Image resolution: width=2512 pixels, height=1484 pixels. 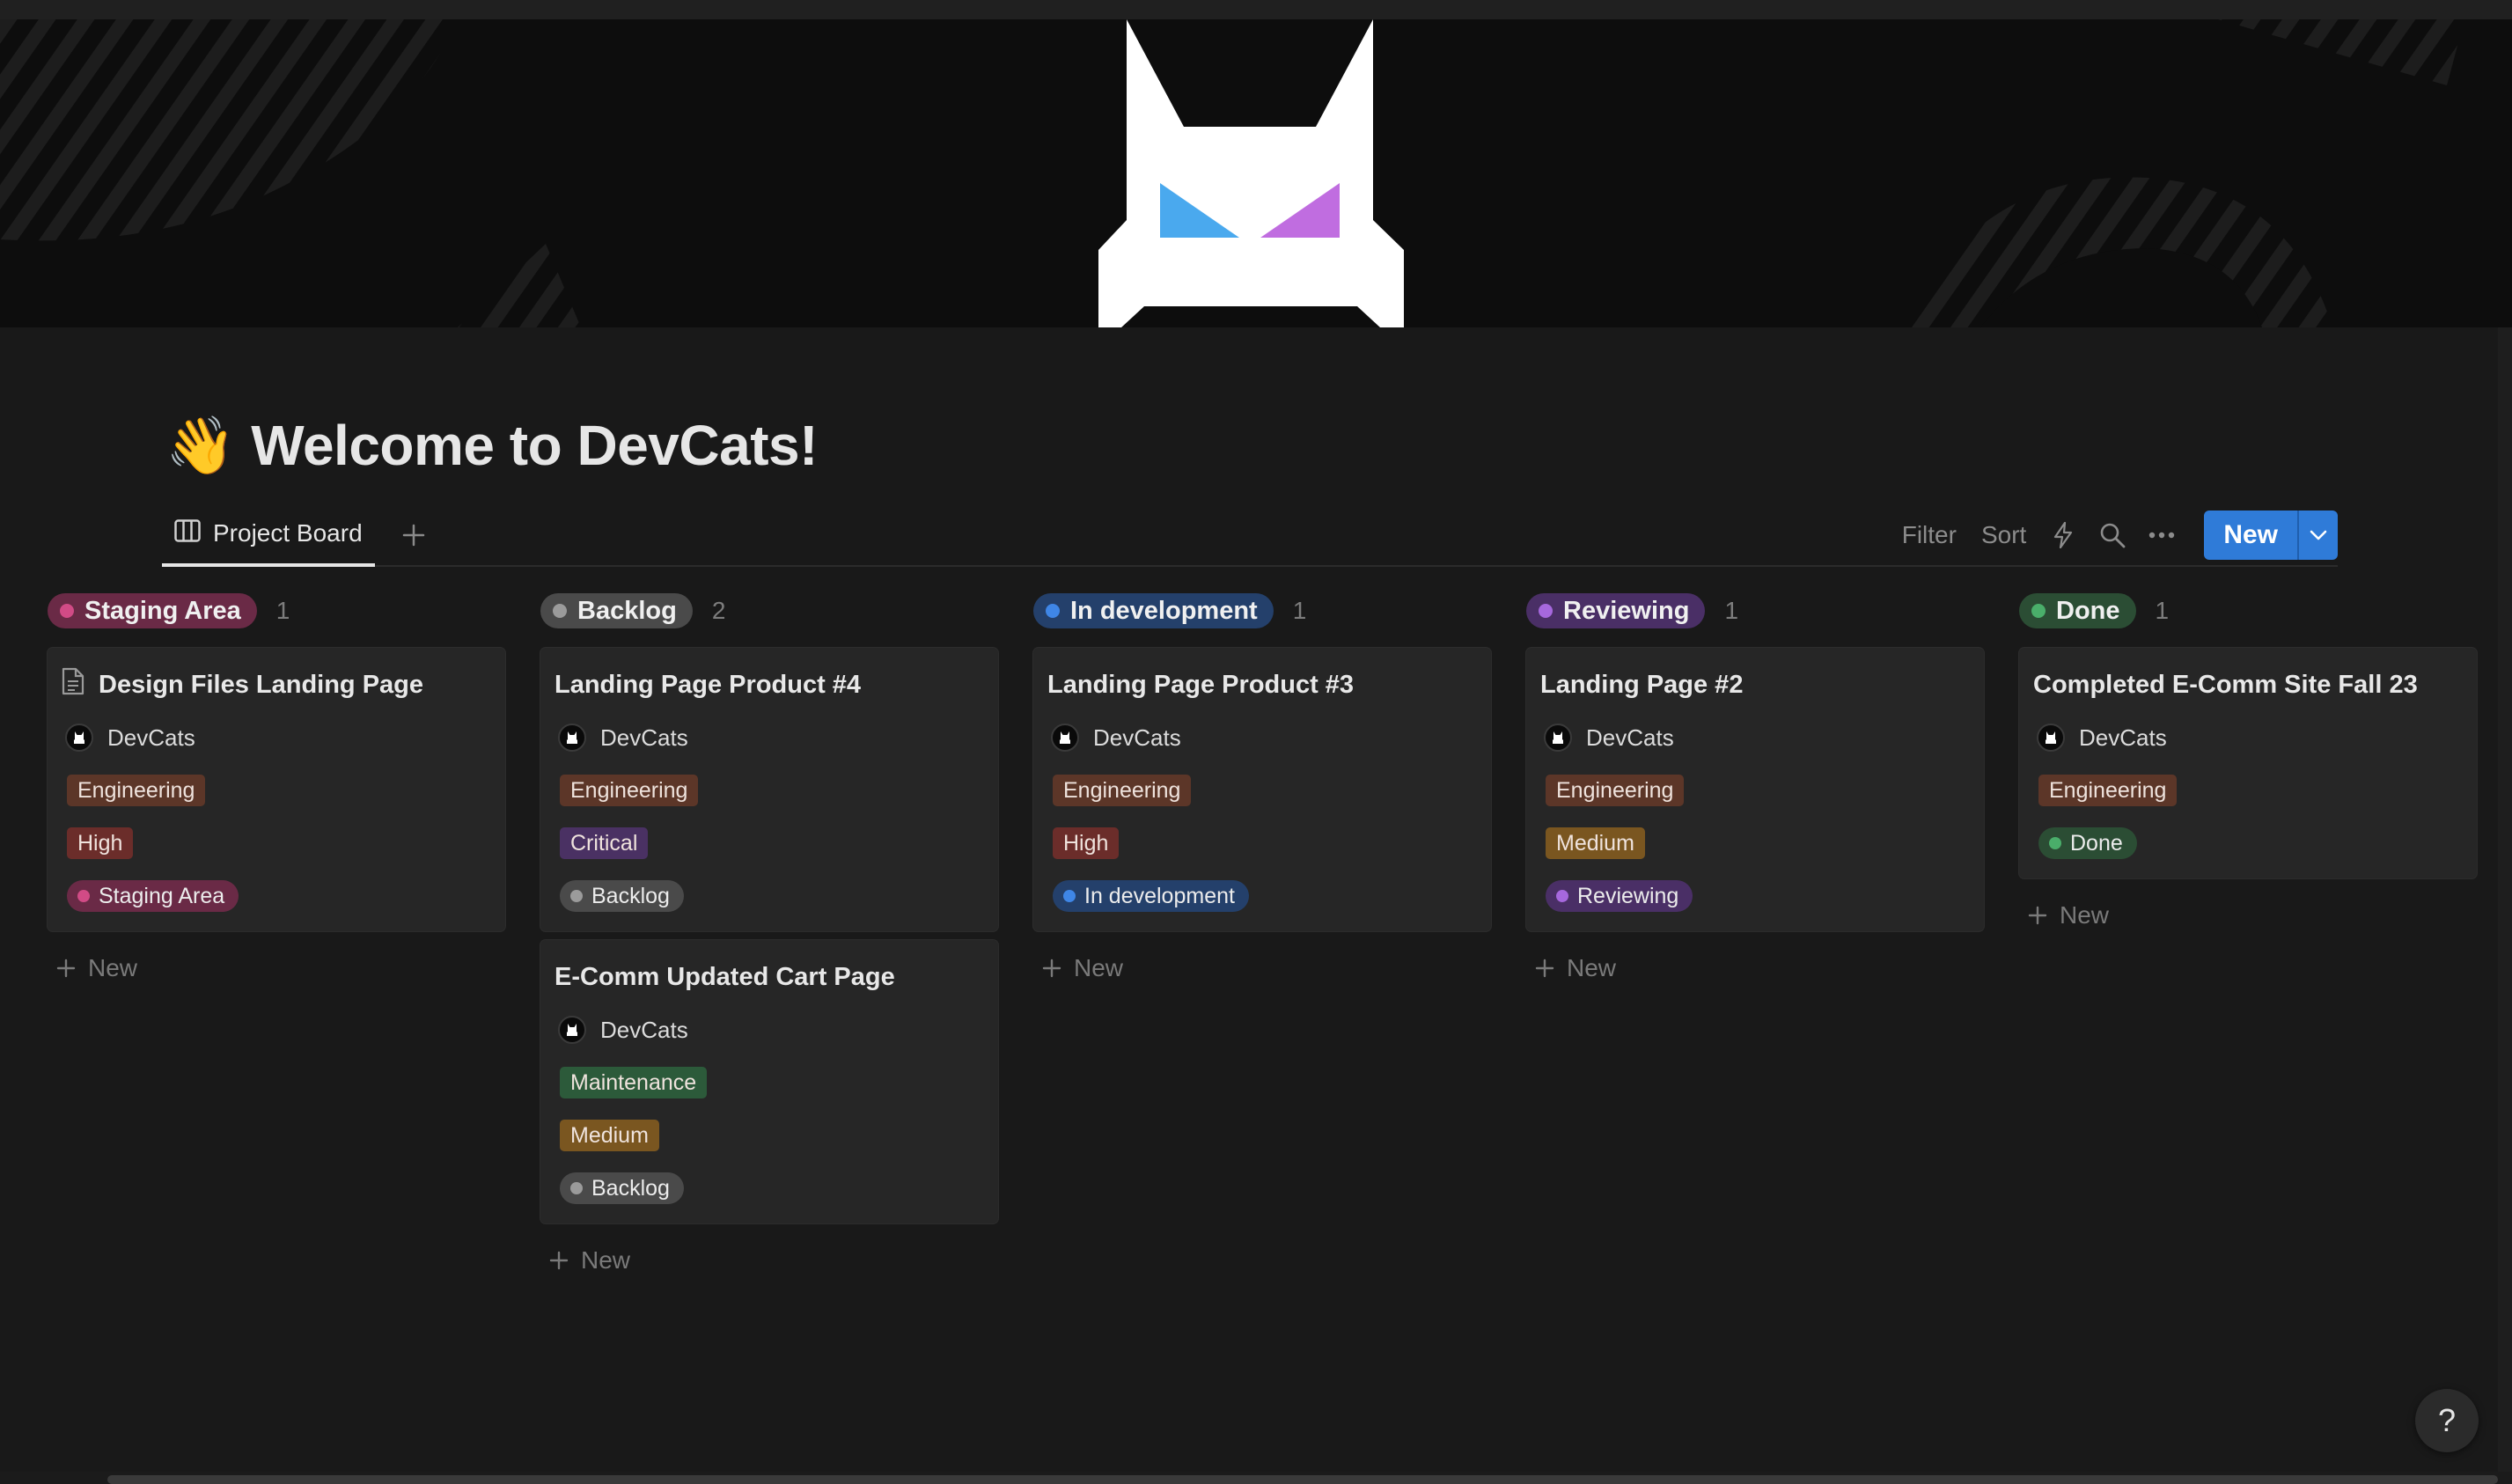 What do you see at coordinates (1262, 843) in the screenshot?
I see `card-tag-row: High` at bounding box center [1262, 843].